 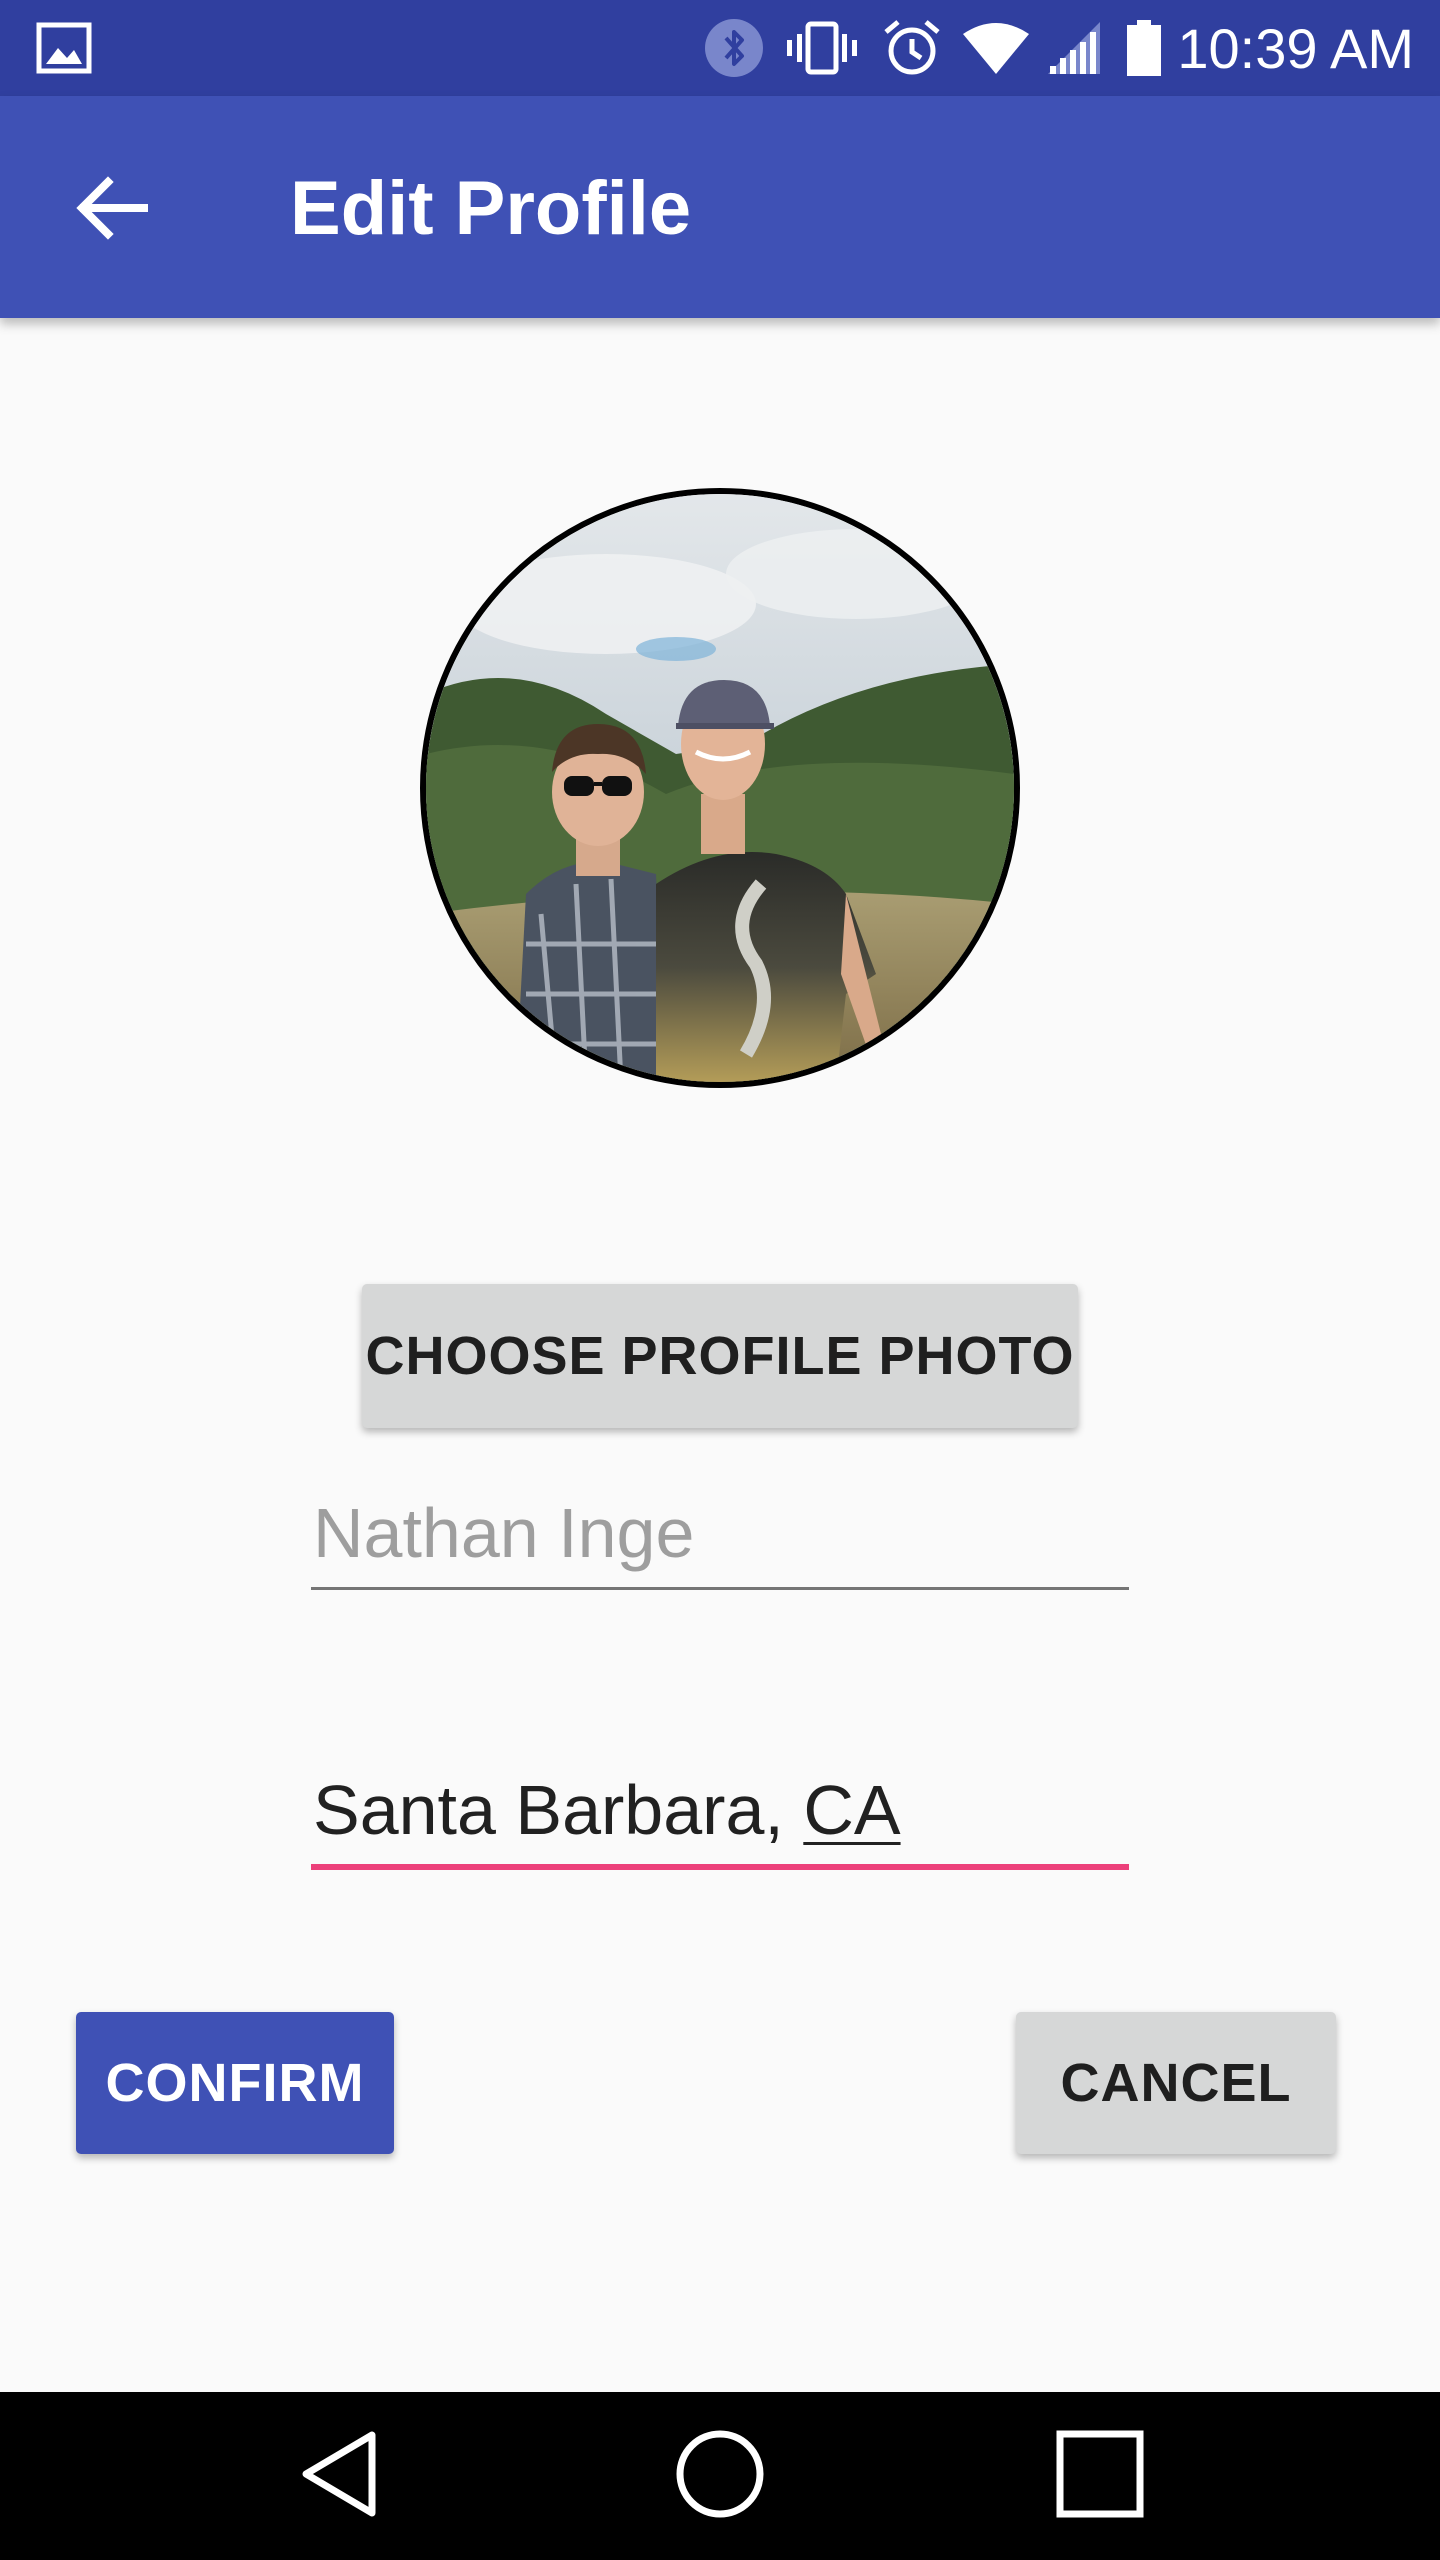 What do you see at coordinates (1074, 48) in the screenshot?
I see `signal-icon` at bounding box center [1074, 48].